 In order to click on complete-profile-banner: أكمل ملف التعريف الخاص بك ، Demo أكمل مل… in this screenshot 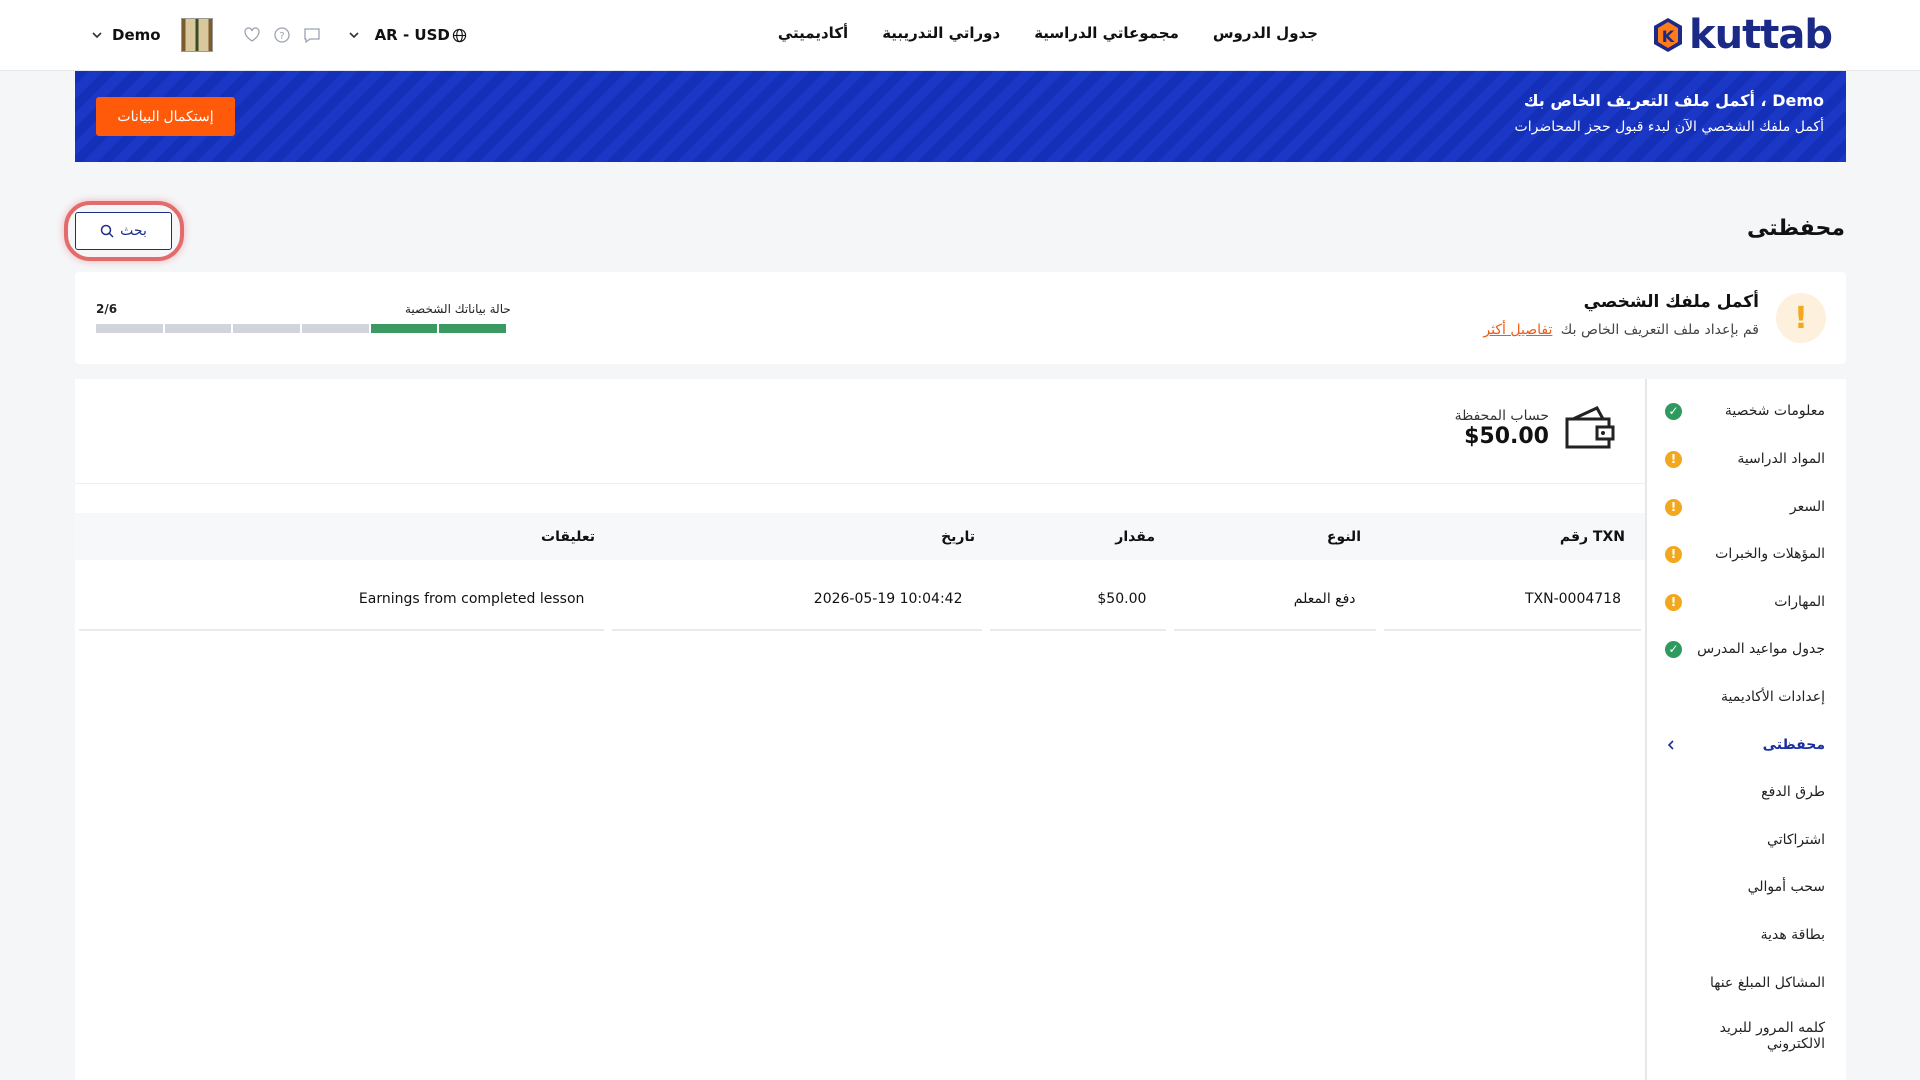, I will do `click(960, 116)`.